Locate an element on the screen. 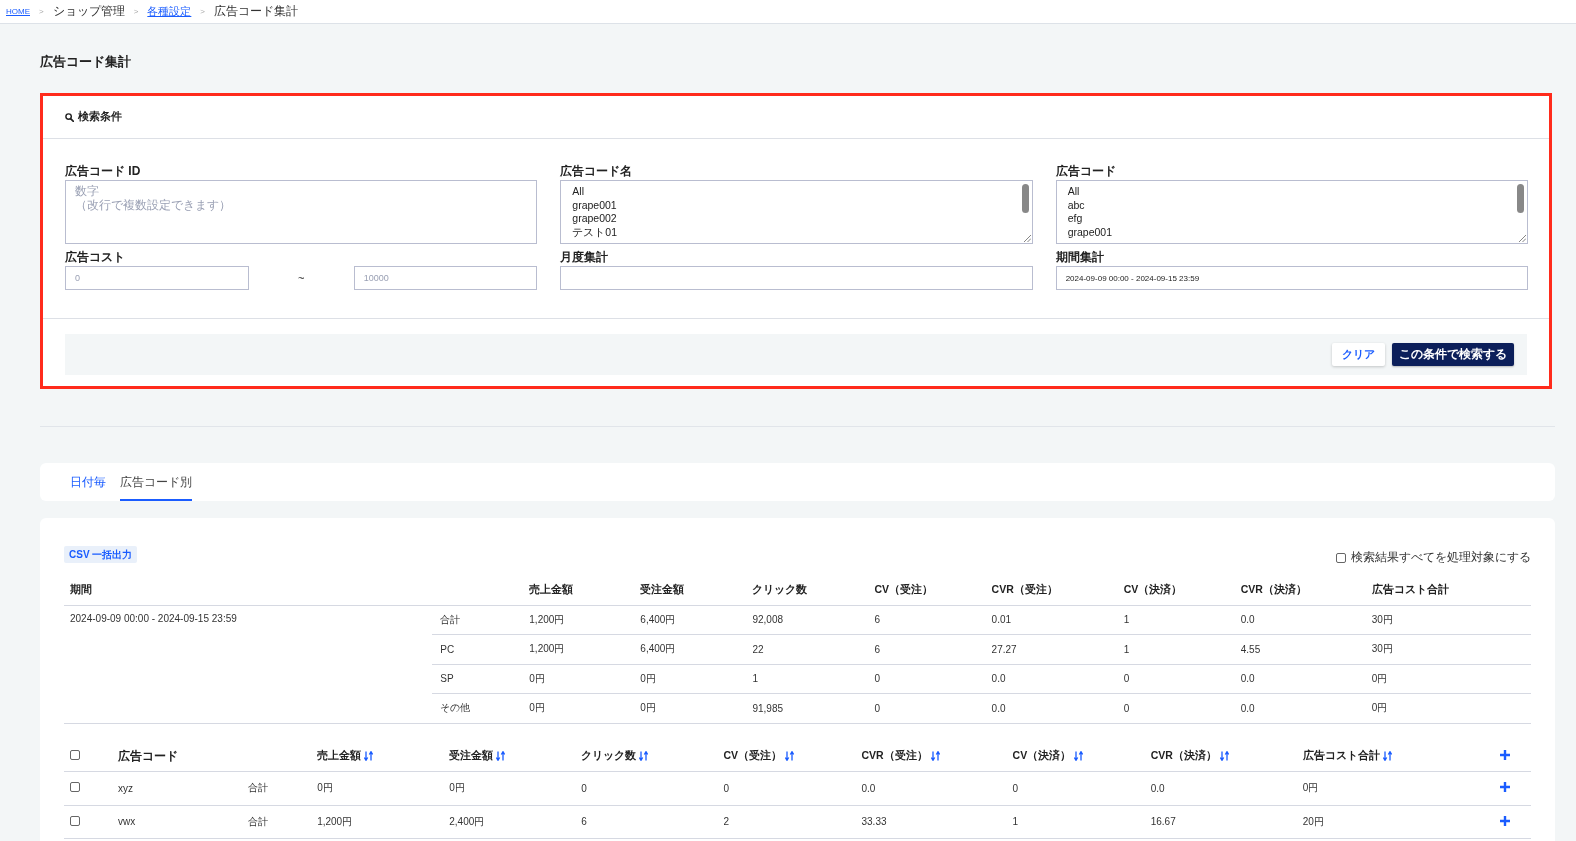 This screenshot has width=1576, height=841. cell-value: 33.33 is located at coordinates (874, 822).